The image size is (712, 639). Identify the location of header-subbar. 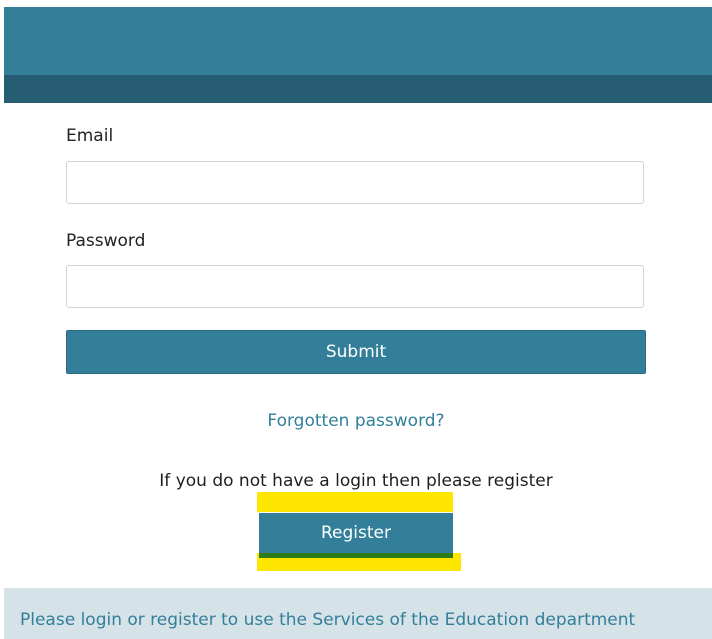
(358, 89).